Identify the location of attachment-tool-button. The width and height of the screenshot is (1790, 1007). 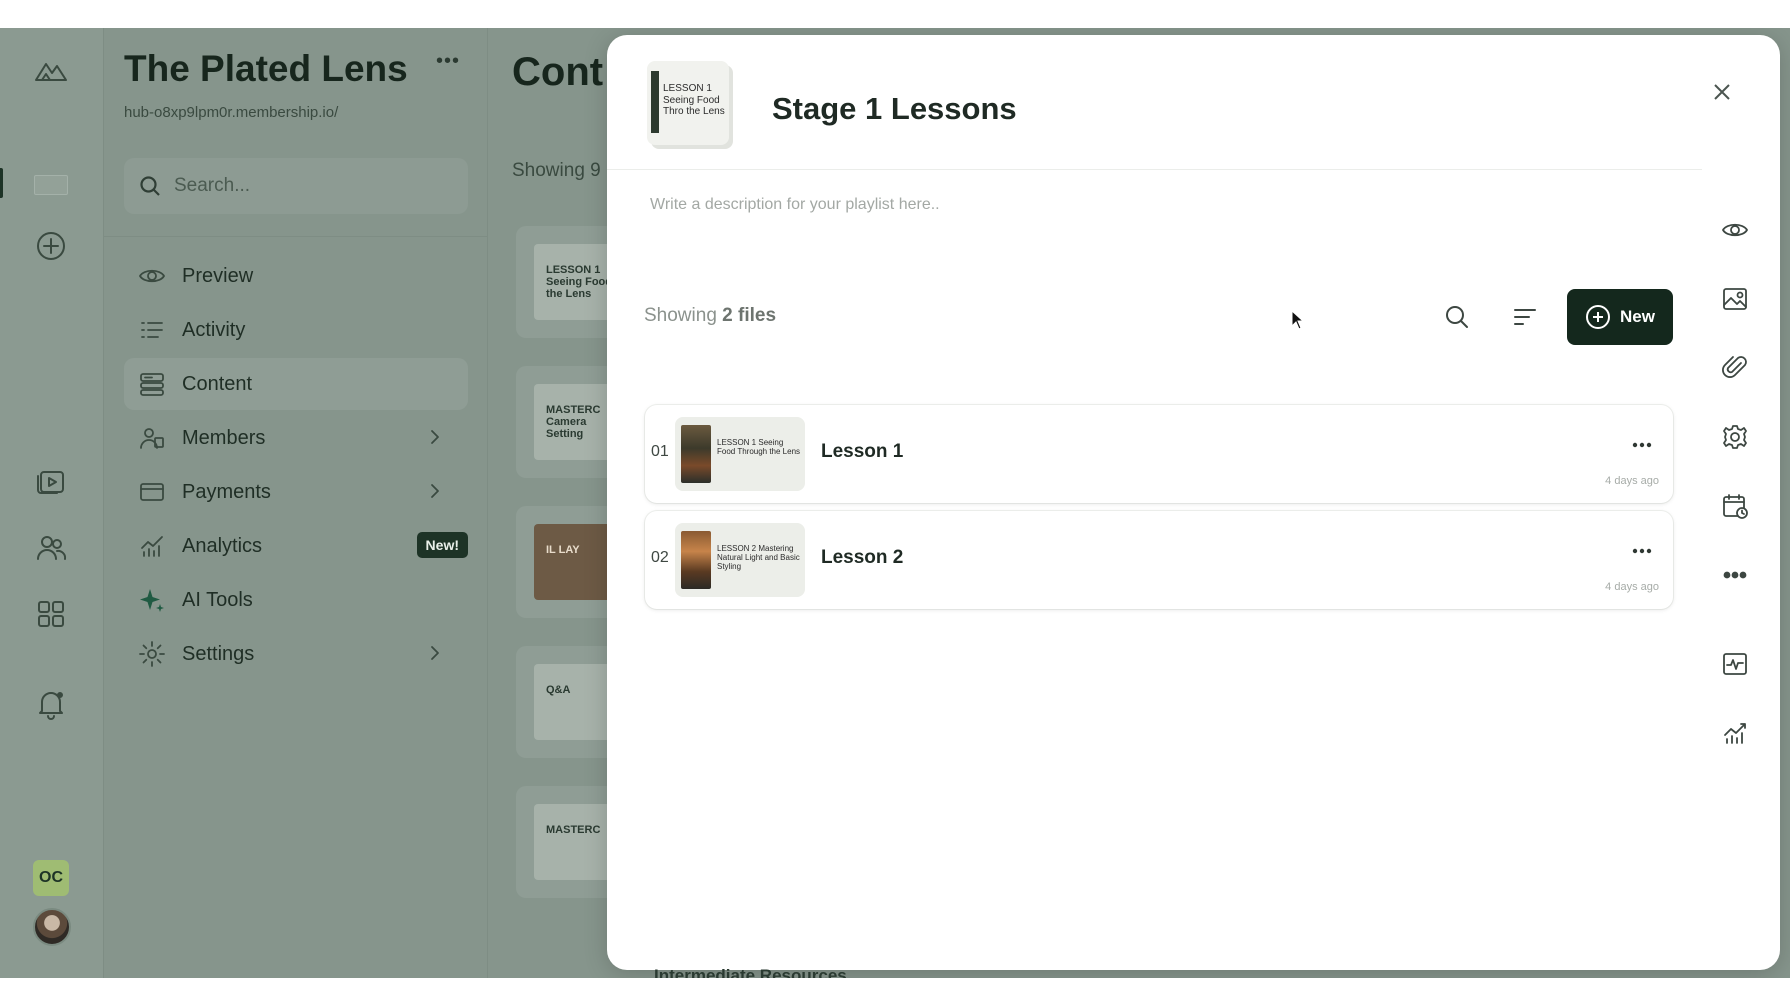
(1735, 368).